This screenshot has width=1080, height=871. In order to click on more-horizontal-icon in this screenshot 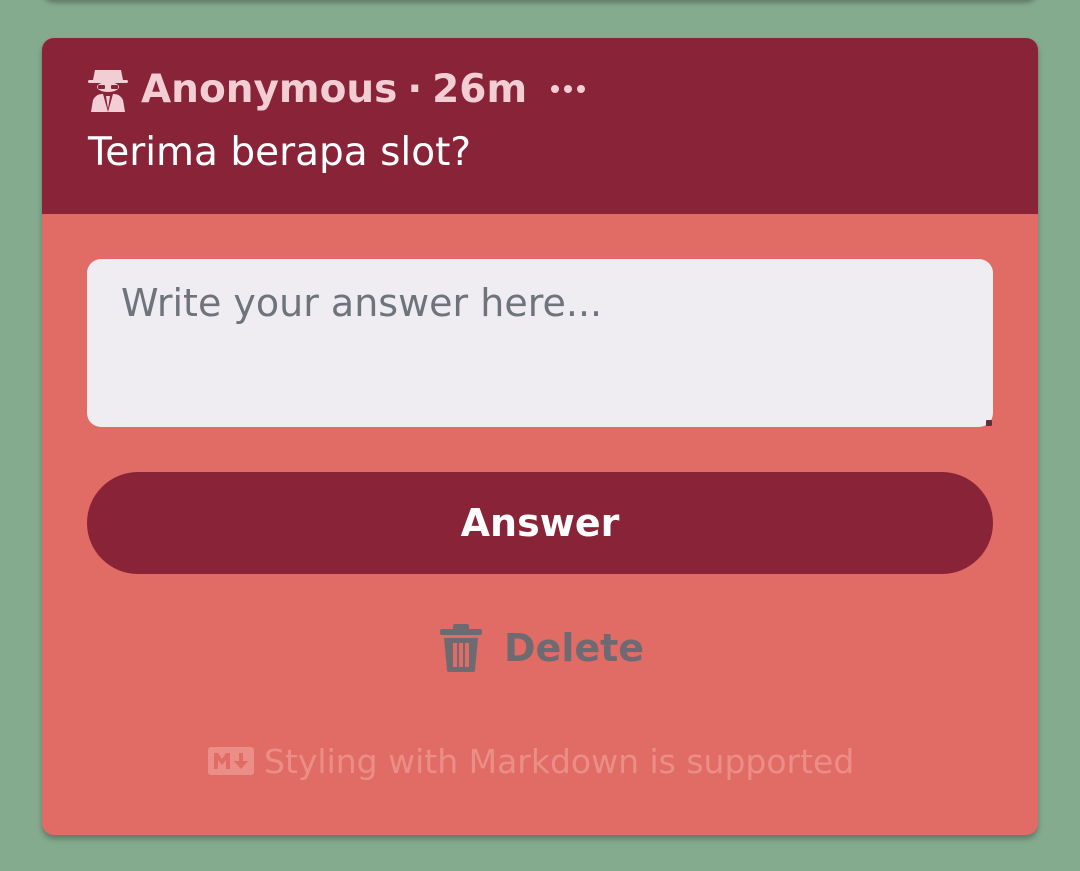, I will do `click(568, 89)`.